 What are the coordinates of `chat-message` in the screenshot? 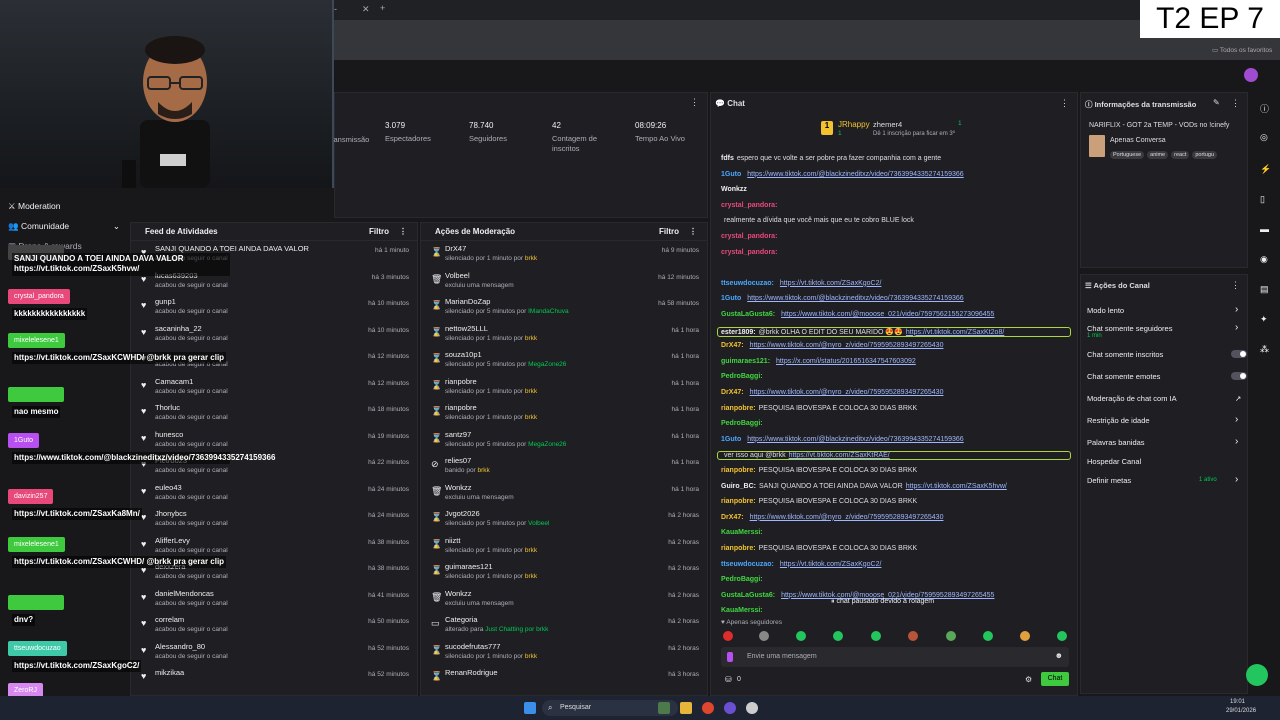 It's located at (724, 267).